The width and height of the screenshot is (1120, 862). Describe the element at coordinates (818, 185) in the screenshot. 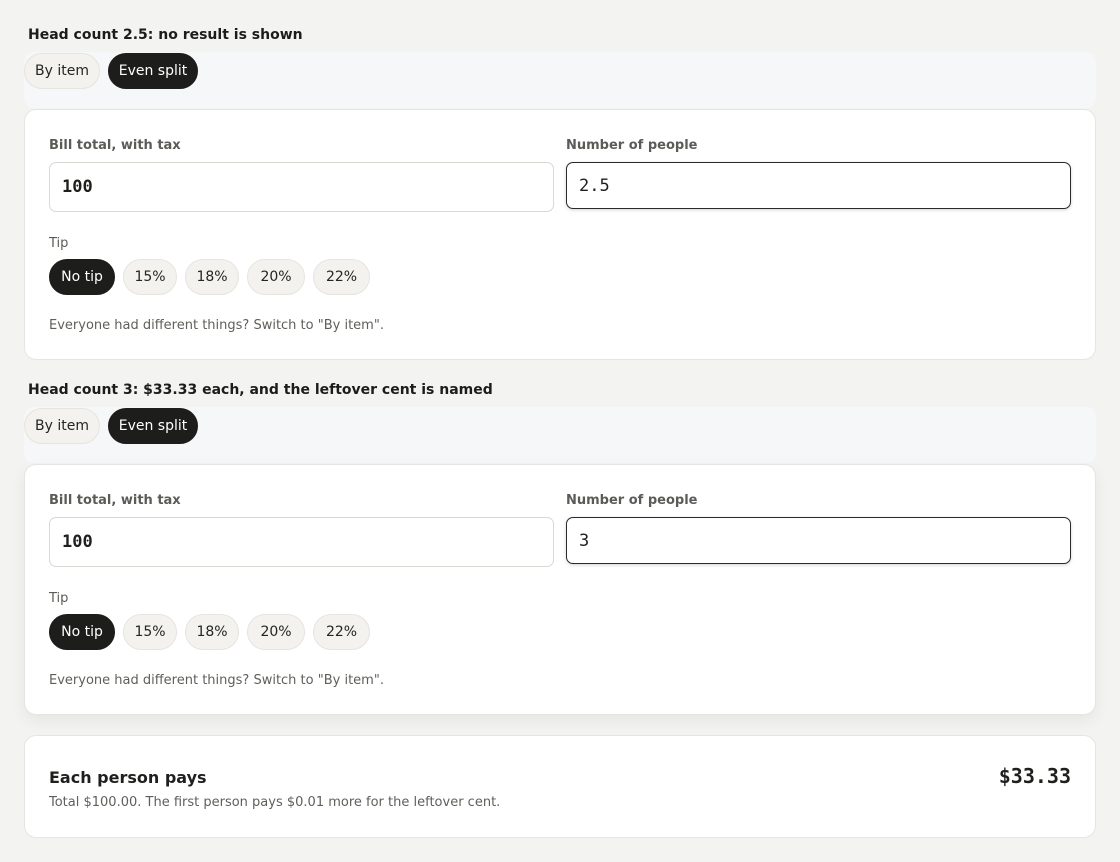

I see `people-count-input: 2.5` at that location.